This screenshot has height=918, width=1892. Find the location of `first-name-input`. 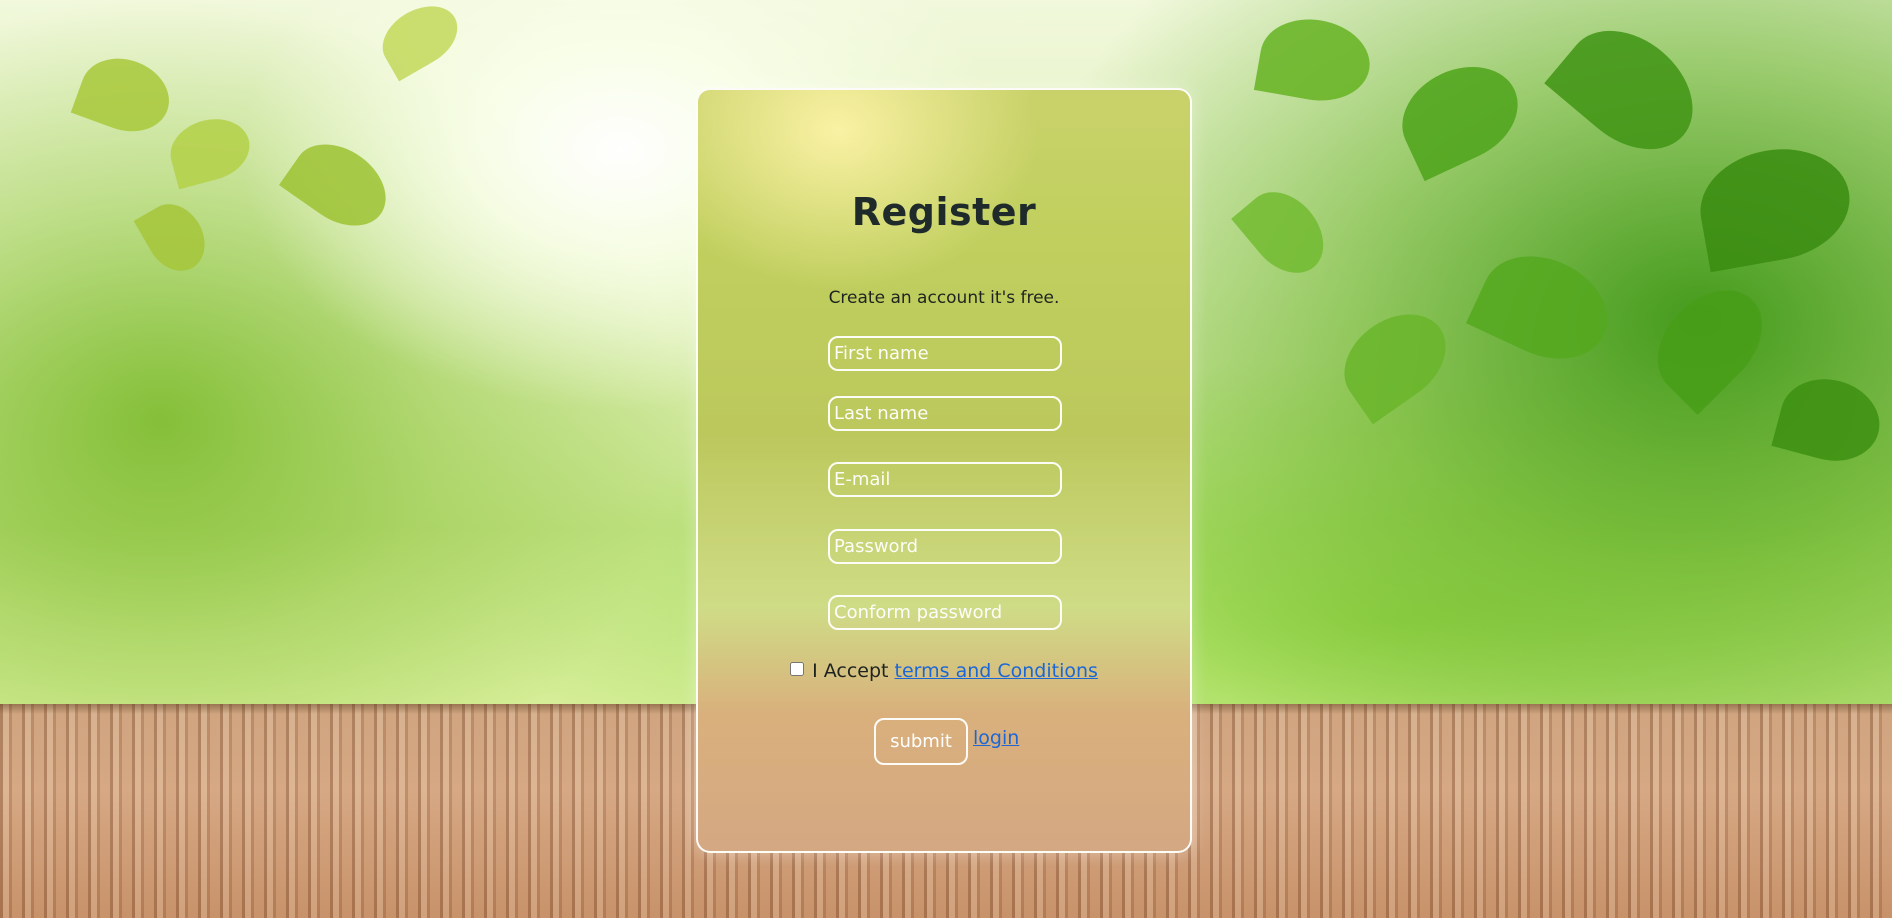

first-name-input is located at coordinates (945, 353).